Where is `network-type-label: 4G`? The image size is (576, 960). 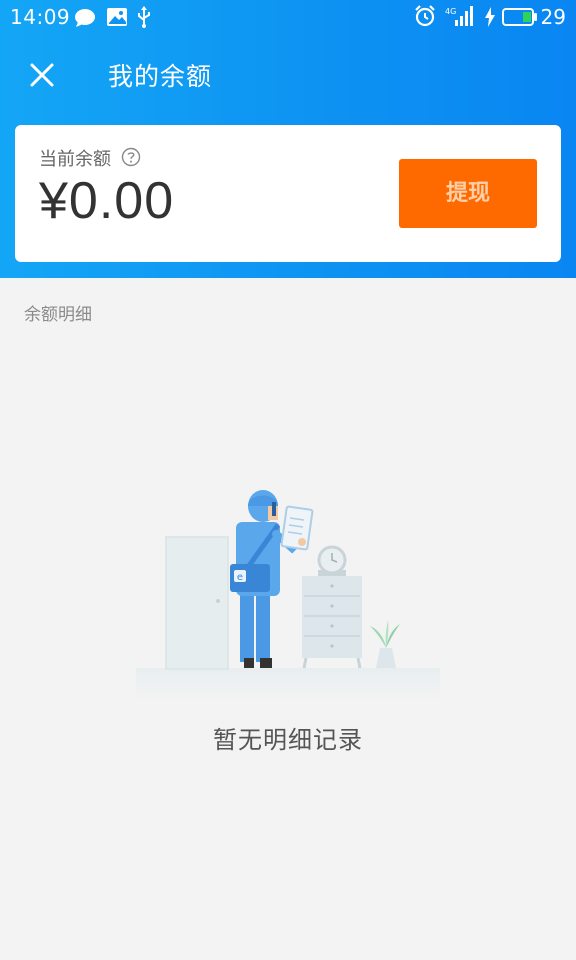
network-type-label: 4G is located at coordinates (450, 11).